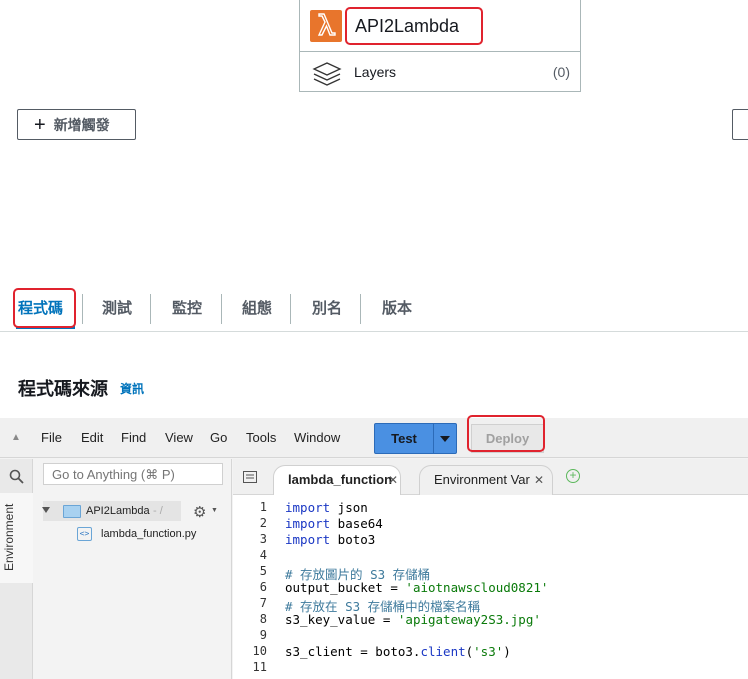 Image resolution: width=748 pixels, height=679 pixels. I want to click on gear-icon: ⚙, so click(199, 512).